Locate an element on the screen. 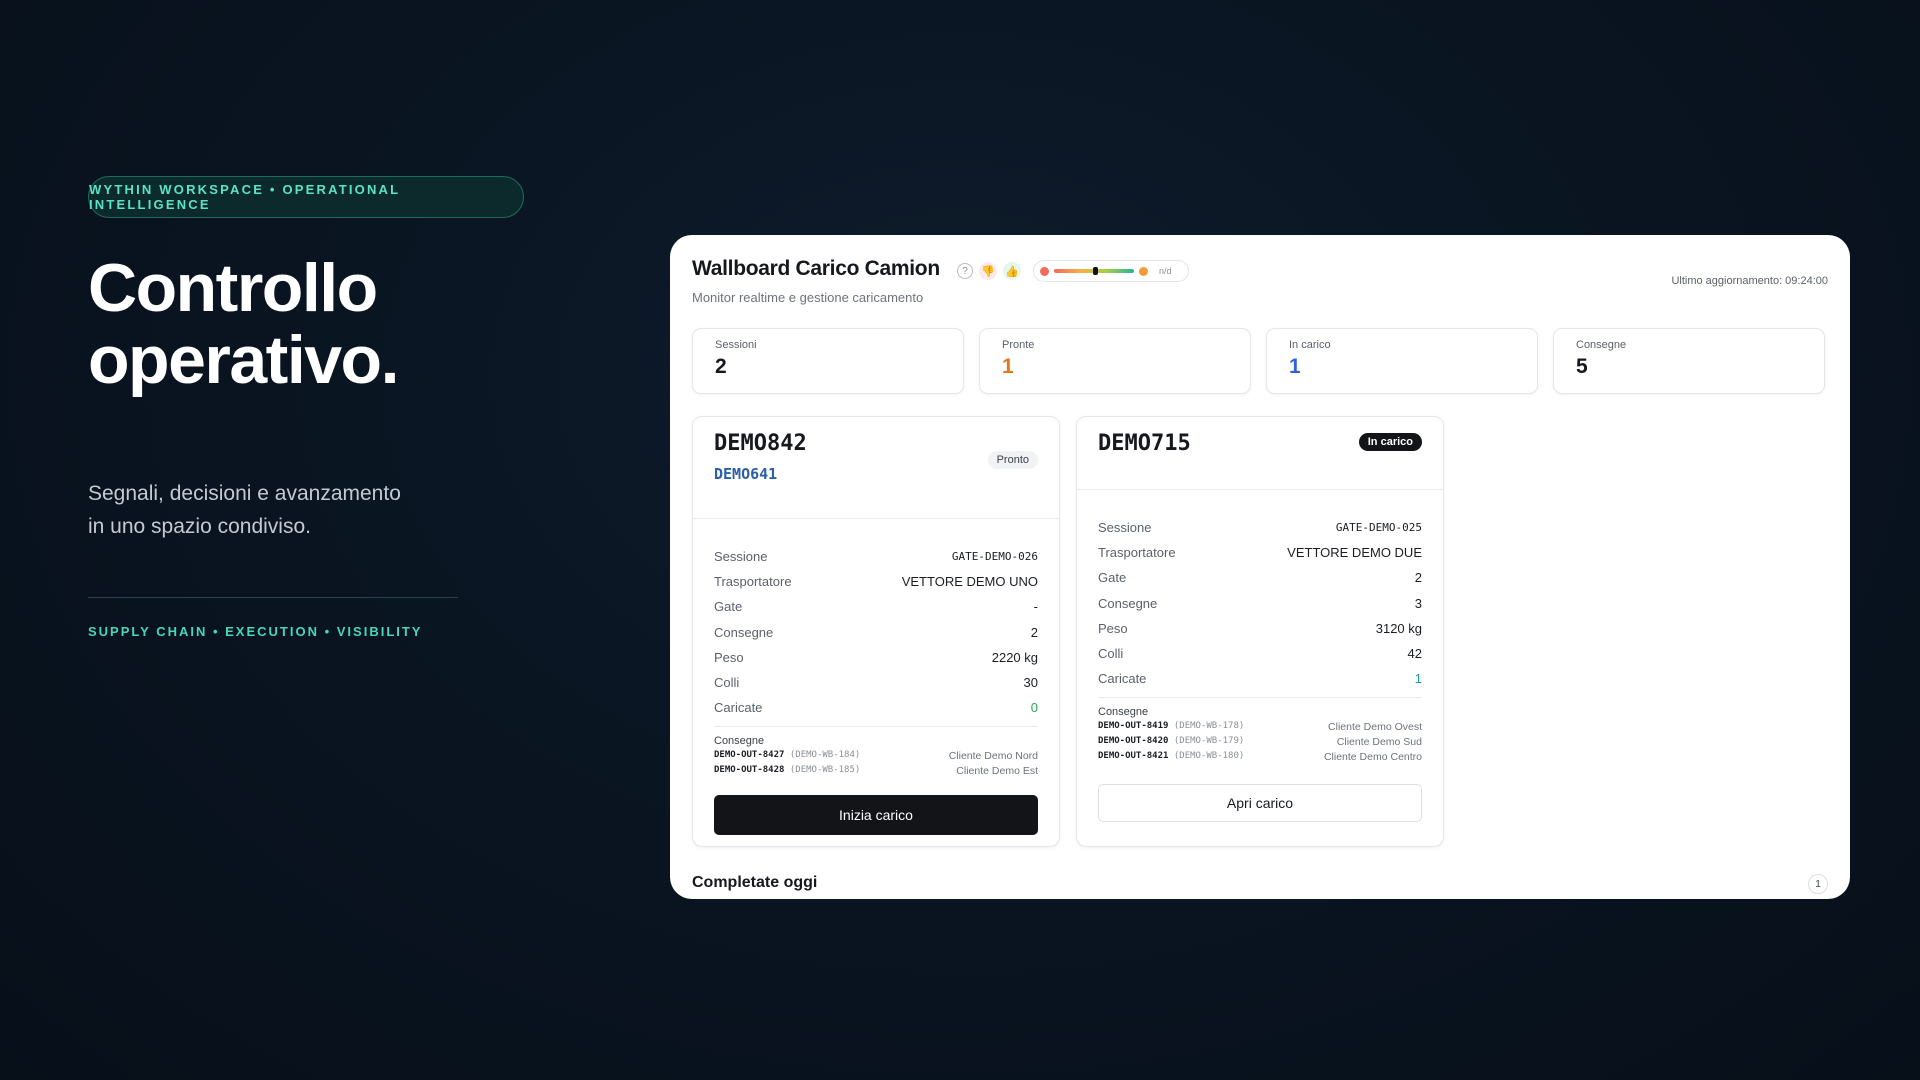  stat-value: 1 is located at coordinates (1008, 366).